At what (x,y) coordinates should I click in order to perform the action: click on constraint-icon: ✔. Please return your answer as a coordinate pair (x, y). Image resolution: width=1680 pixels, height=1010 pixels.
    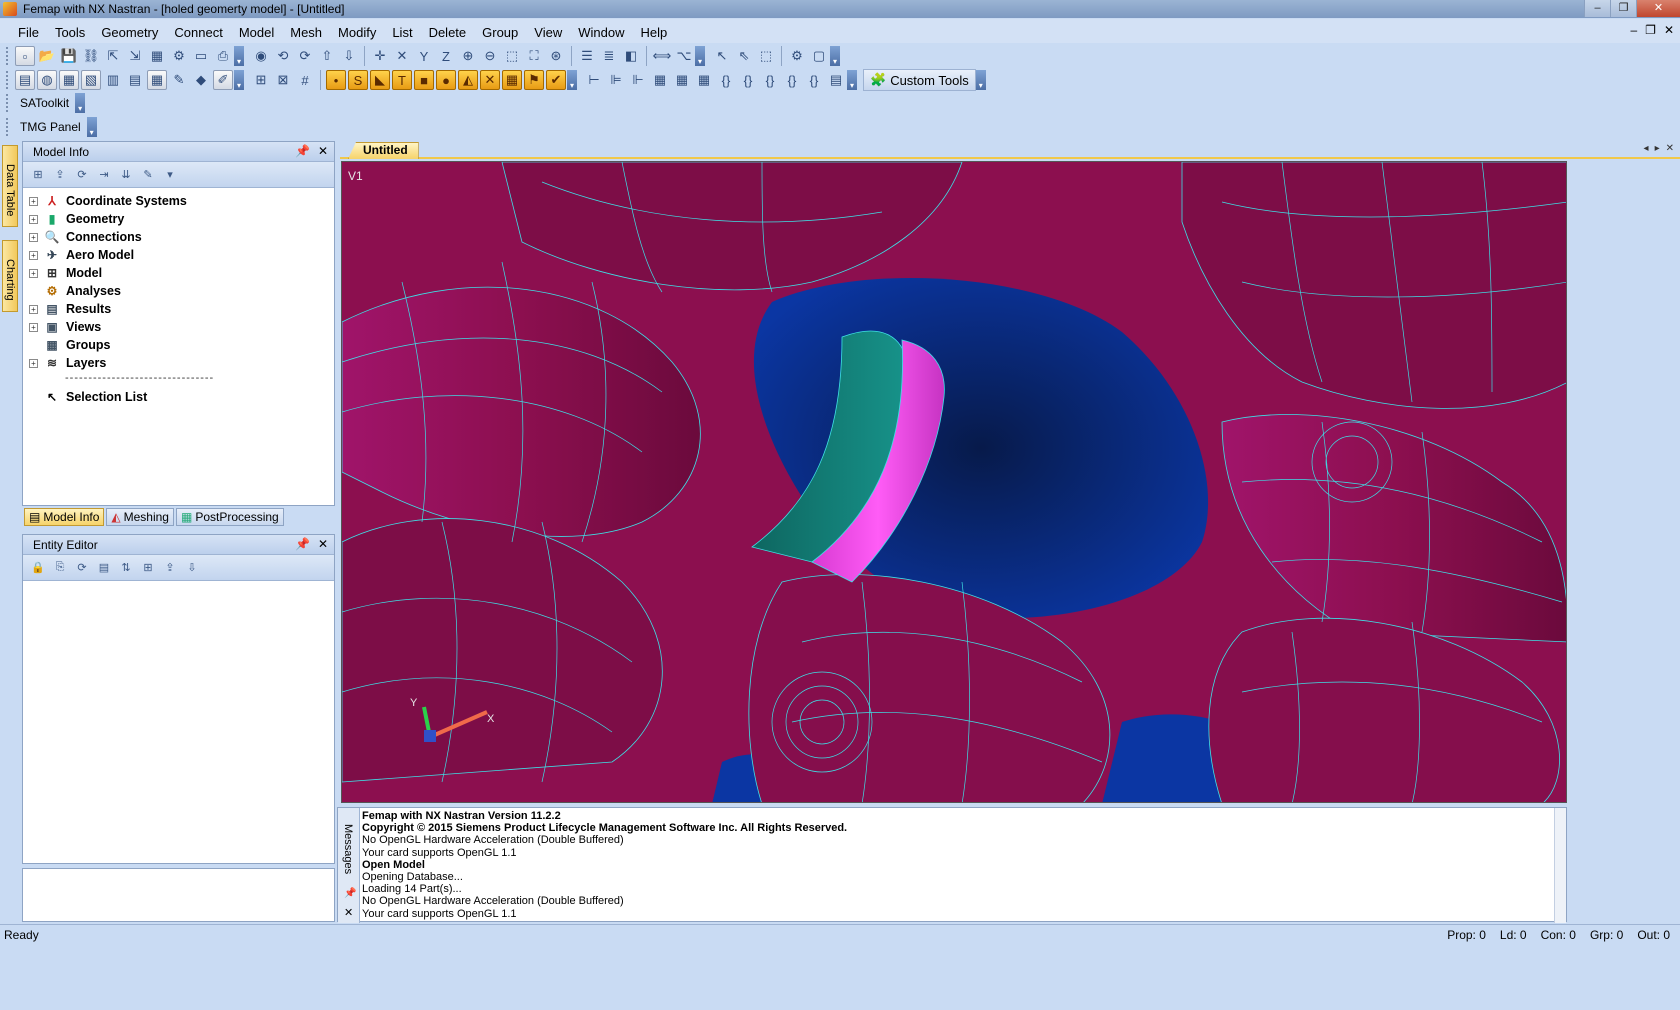
    Looking at the image, I should click on (556, 80).